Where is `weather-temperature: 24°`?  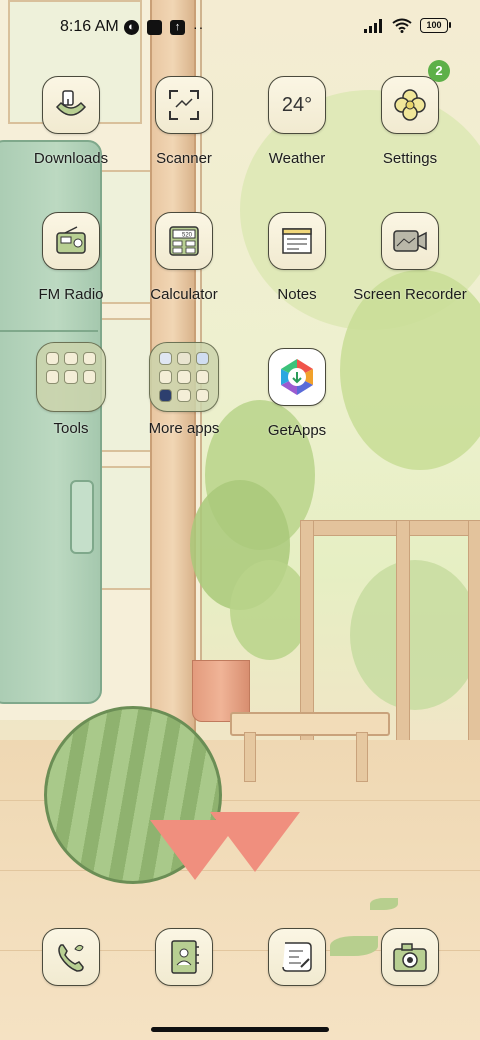
weather-temperature: 24° is located at coordinates (297, 105).